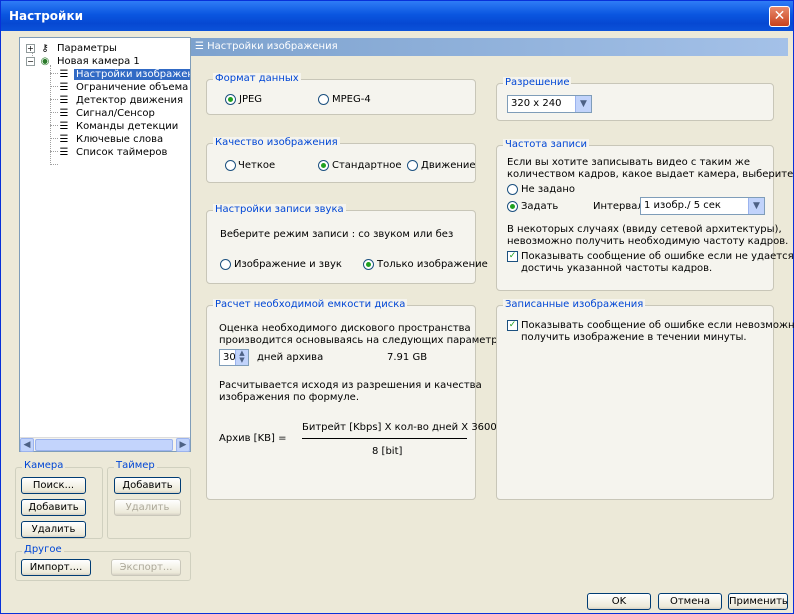 The width and height of the screenshot is (794, 614). What do you see at coordinates (323, 99) in the screenshot?
I see `mpeg4-radio` at bounding box center [323, 99].